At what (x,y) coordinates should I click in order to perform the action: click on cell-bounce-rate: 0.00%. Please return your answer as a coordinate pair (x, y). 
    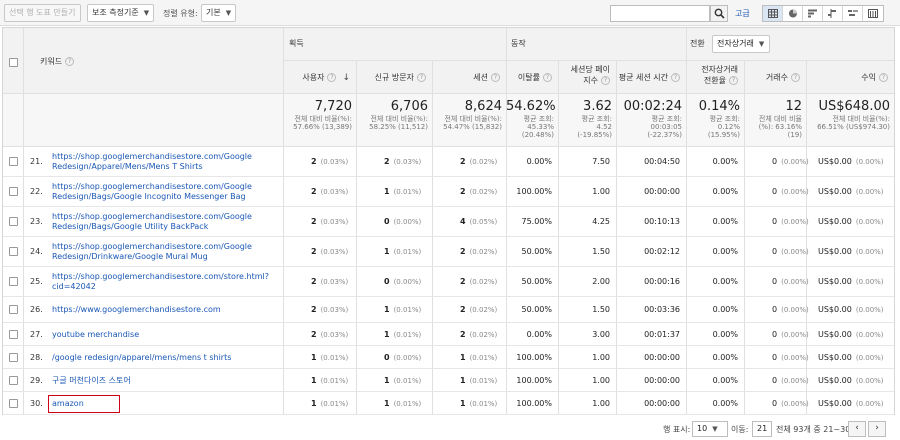
    Looking at the image, I should click on (539, 161).